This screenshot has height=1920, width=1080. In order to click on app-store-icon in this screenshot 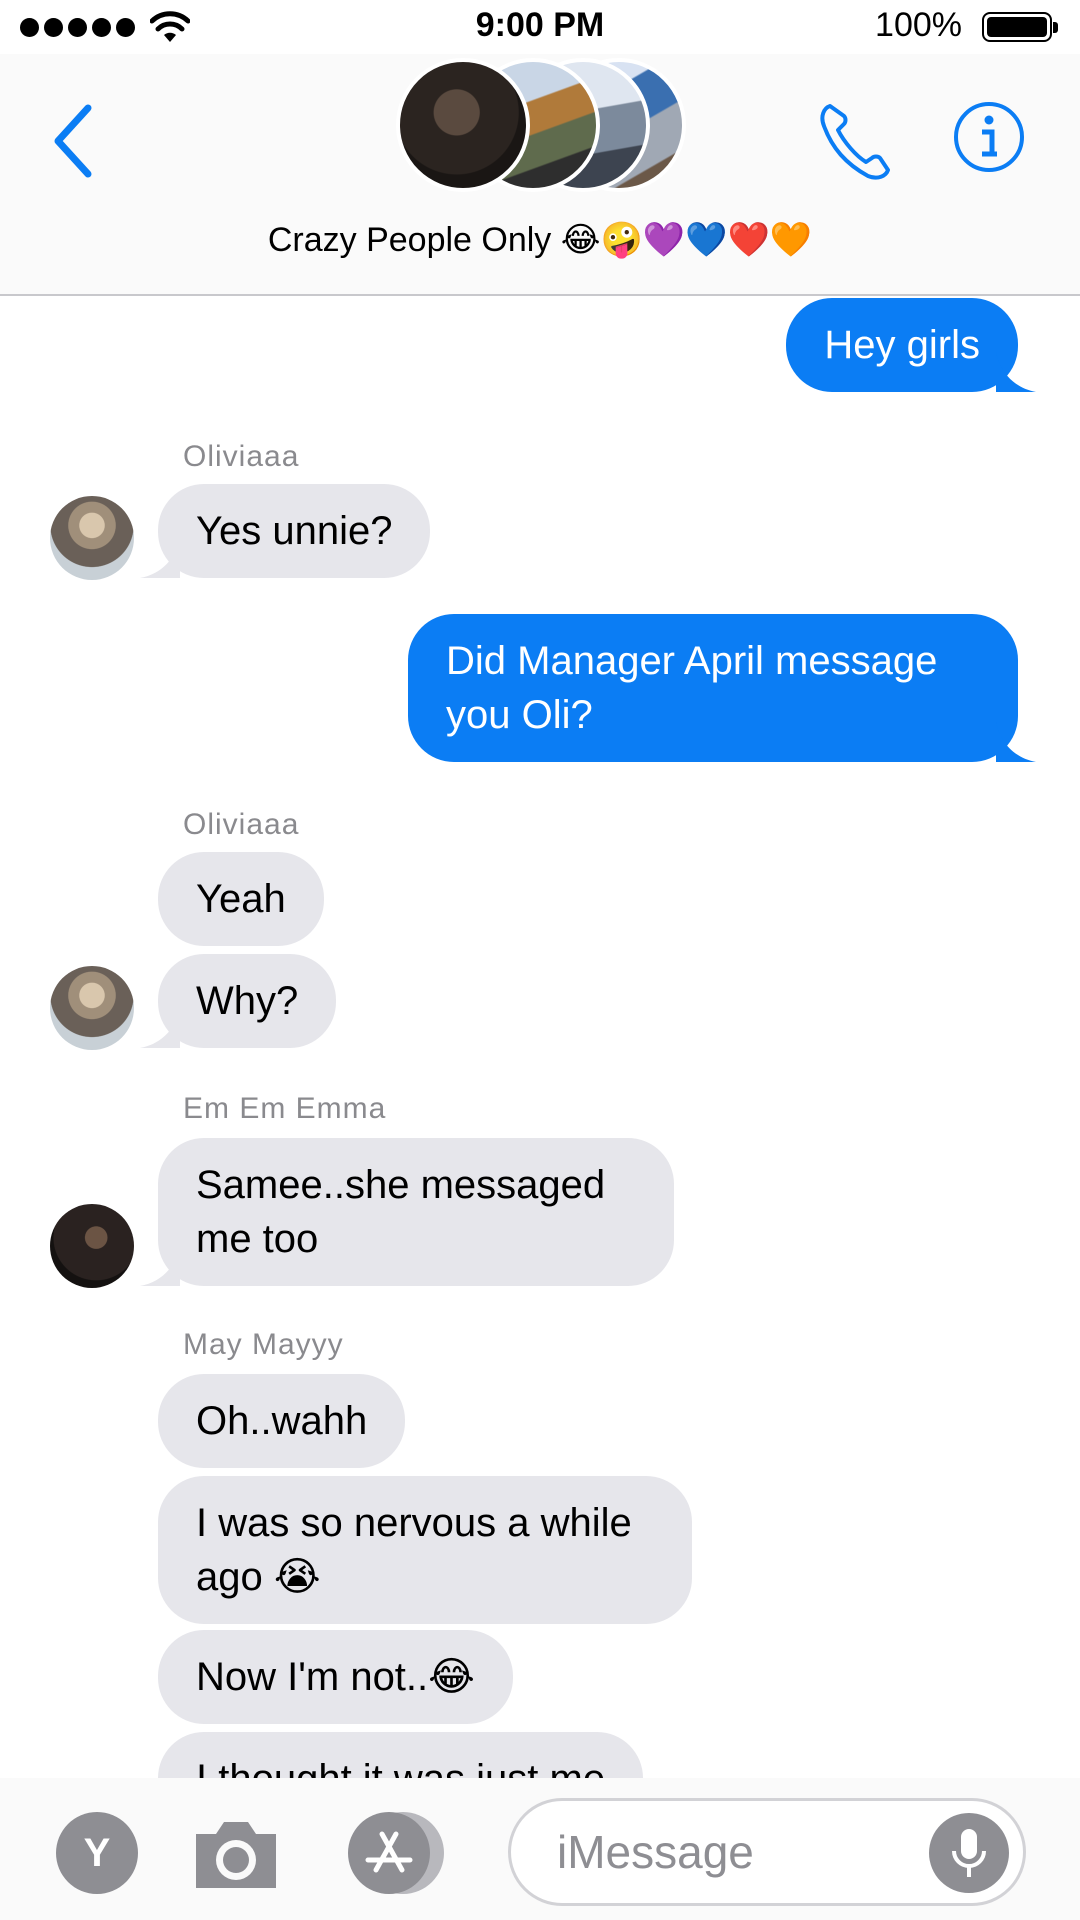, I will do `click(389, 1853)`.